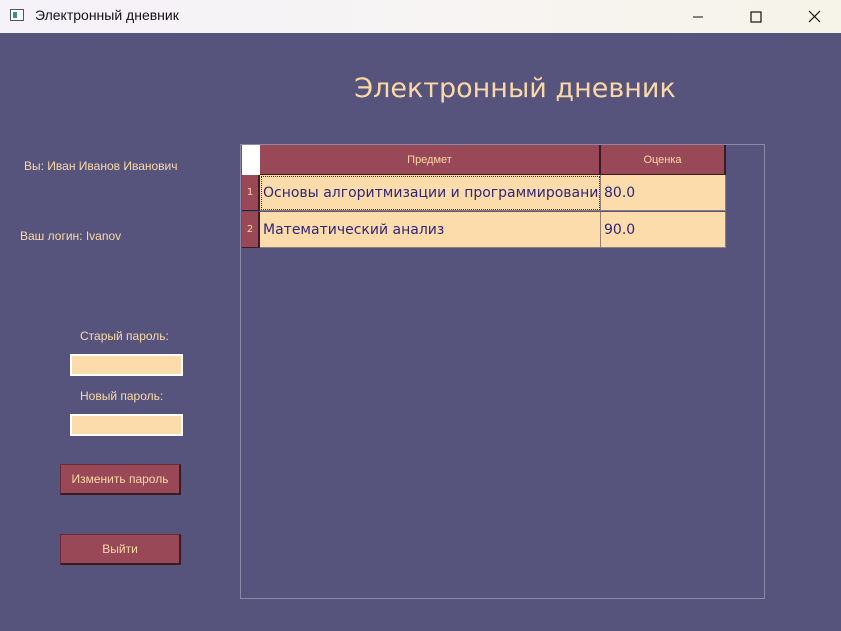  What do you see at coordinates (126, 365) in the screenshot?
I see `old-password-field` at bounding box center [126, 365].